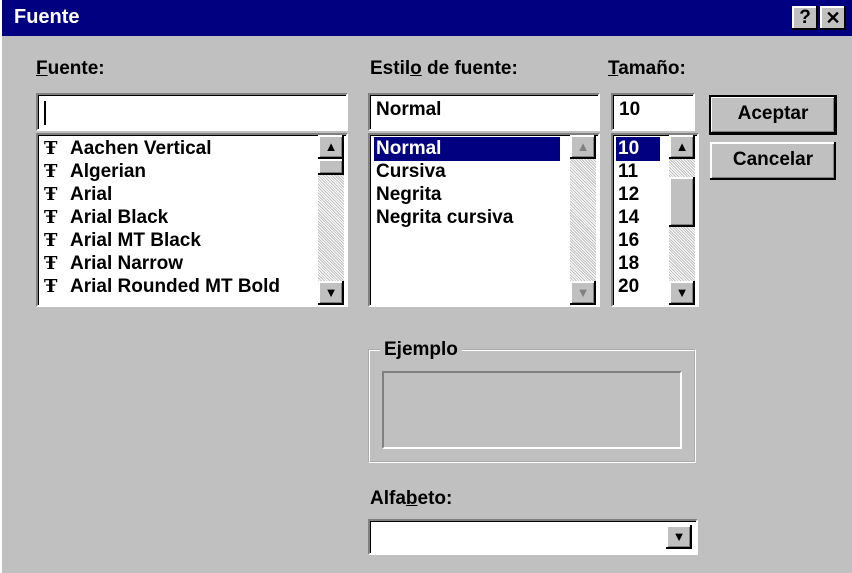 The image size is (852, 573). I want to click on style-list-item: Cursiva, so click(410, 172).